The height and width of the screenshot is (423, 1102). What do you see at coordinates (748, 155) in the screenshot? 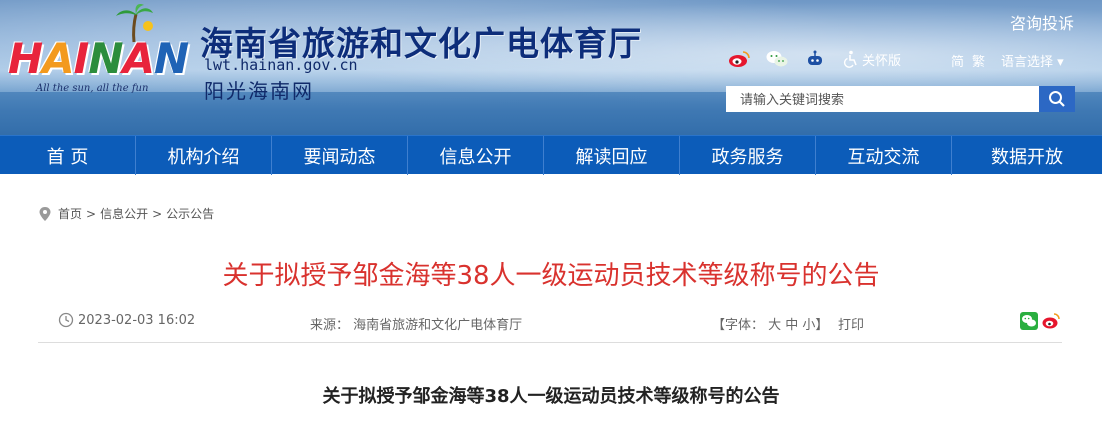
I see `nav-gov-services: 政务服务` at bounding box center [748, 155].